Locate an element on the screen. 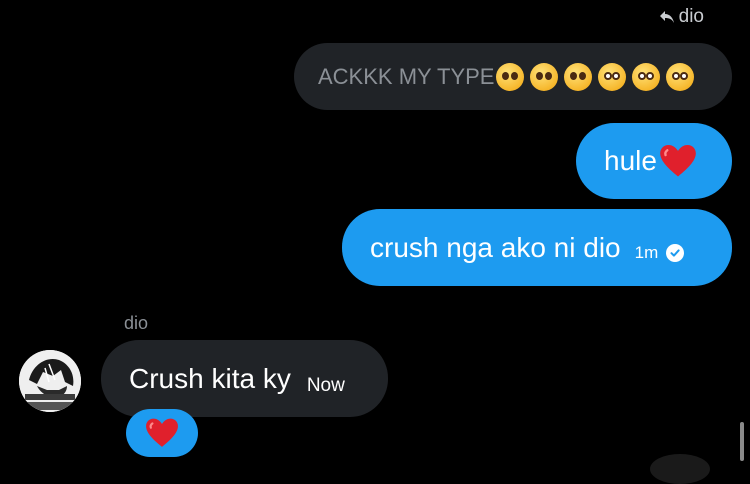  reaction-badge is located at coordinates (162, 433).